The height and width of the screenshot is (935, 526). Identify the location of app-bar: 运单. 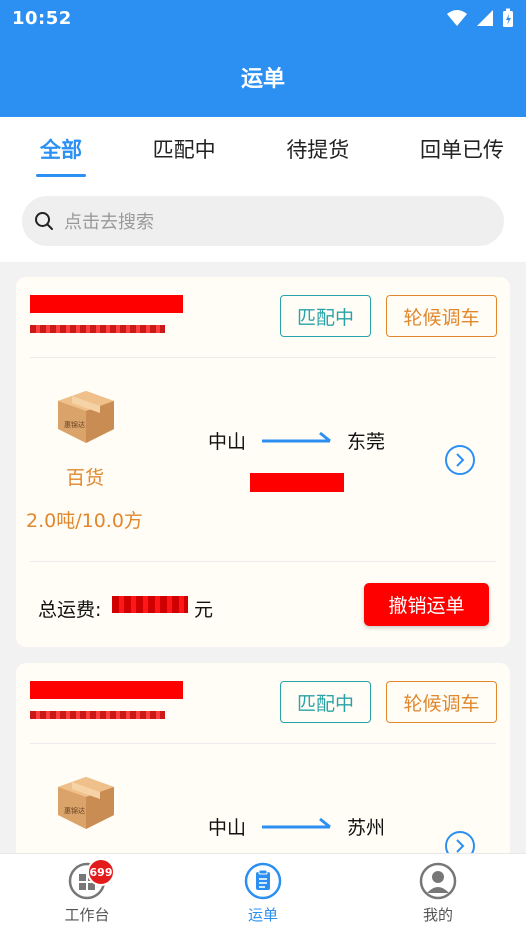
(263, 76).